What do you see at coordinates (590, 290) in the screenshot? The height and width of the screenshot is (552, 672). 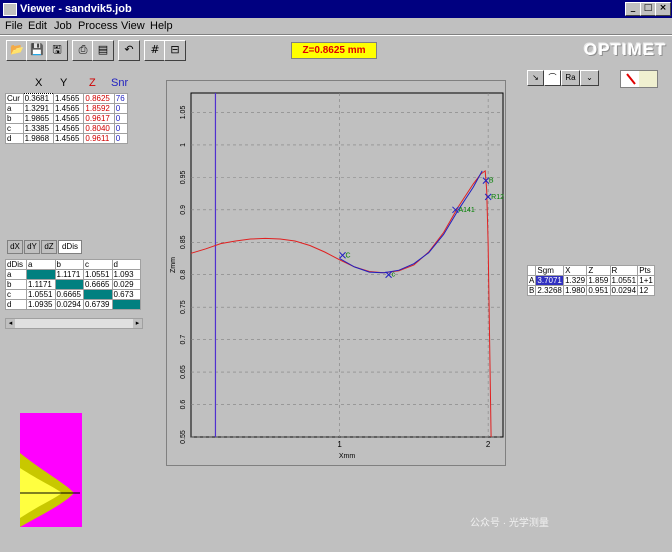 I see `table-row: B 2.3268 1.980 0.951 0.0294 12` at bounding box center [590, 290].